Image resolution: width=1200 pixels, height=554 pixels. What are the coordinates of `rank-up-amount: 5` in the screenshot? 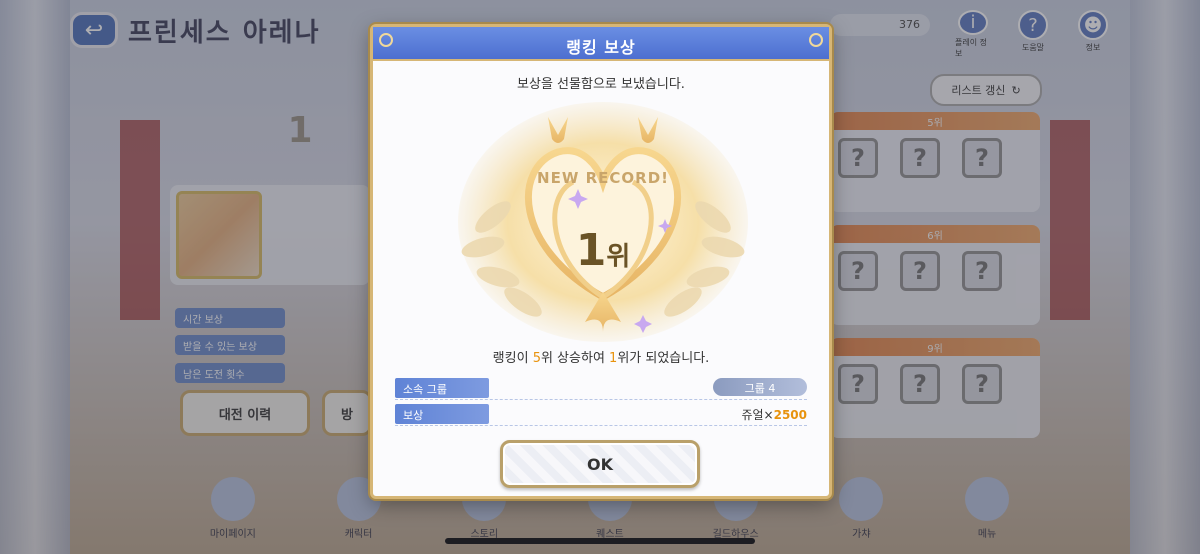 It's located at (536, 358).